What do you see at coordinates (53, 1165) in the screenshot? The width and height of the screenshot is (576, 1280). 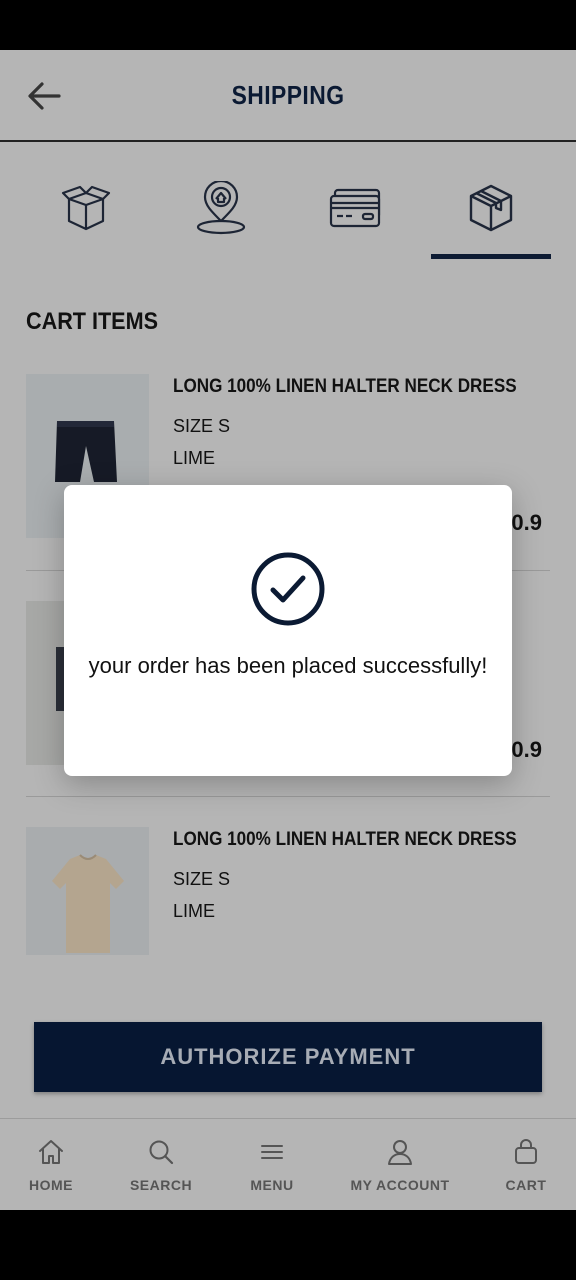 I see `tab-home: HOME` at bounding box center [53, 1165].